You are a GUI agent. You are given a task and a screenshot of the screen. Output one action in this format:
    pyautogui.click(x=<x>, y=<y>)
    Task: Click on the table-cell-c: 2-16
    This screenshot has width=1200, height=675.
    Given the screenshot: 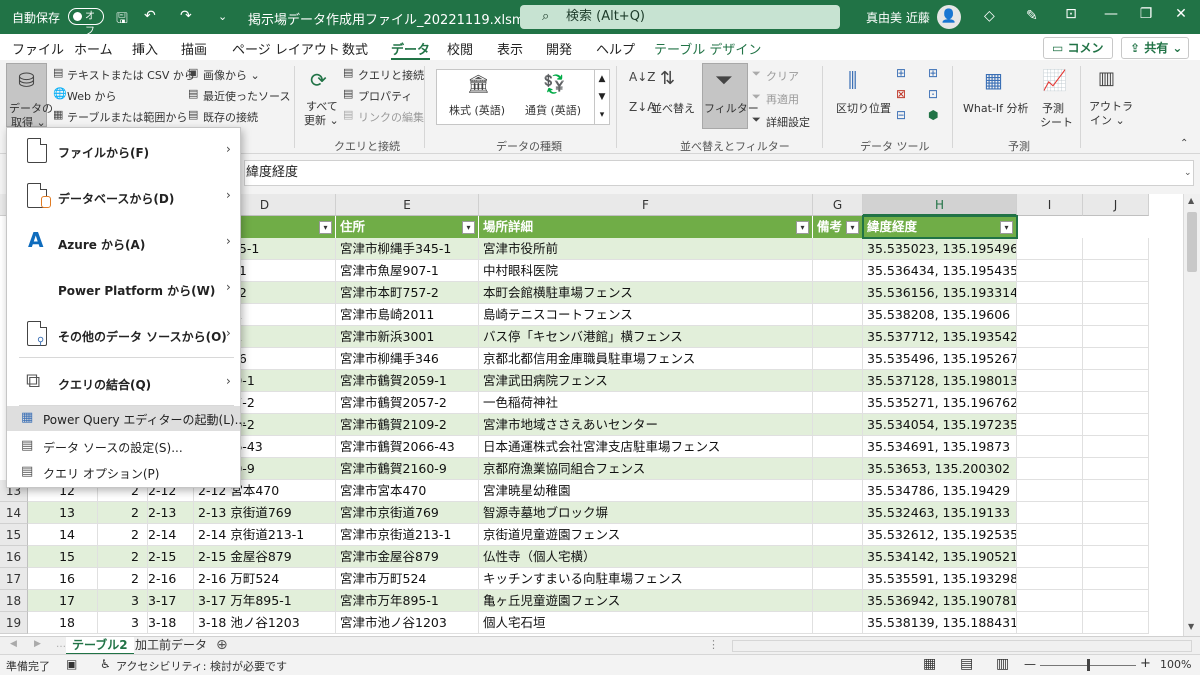 What is the action you would take?
    pyautogui.click(x=171, y=579)
    